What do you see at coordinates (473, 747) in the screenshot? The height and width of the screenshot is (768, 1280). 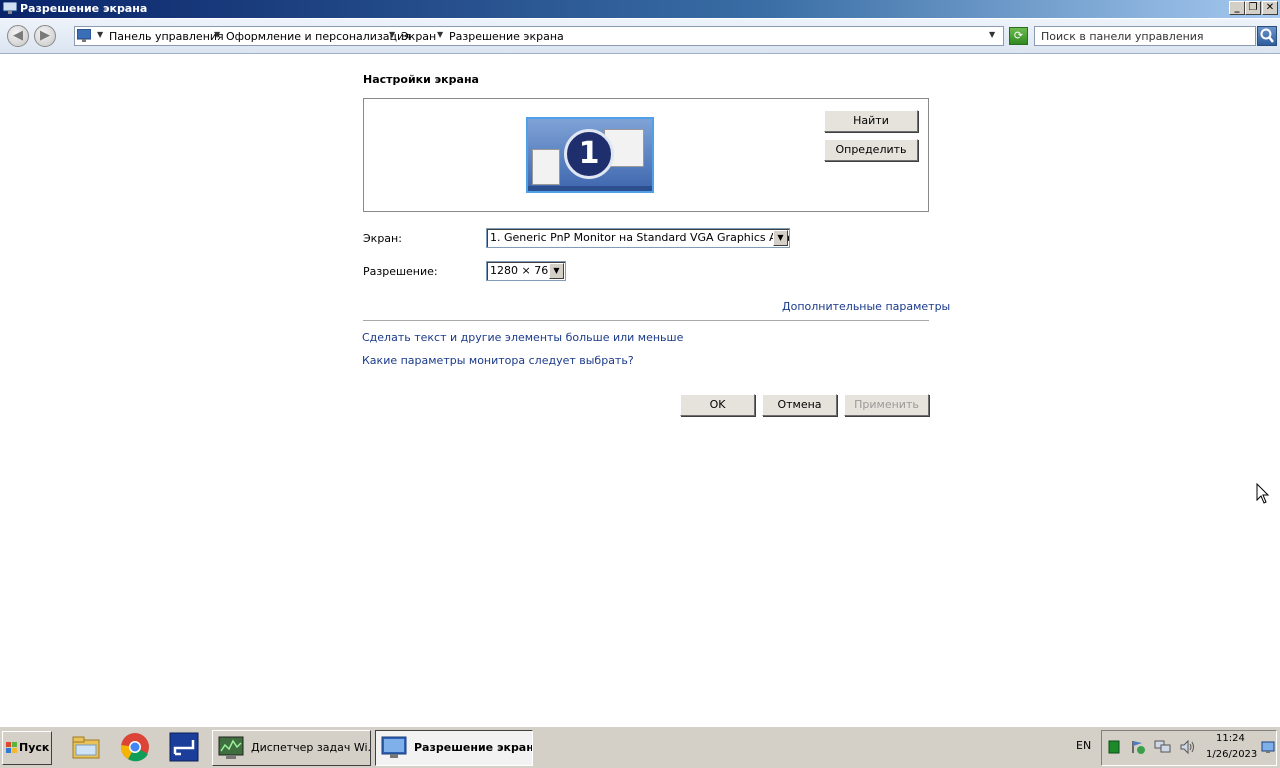 I see `taskbar-screen-resolution-label: Разрешение экрана` at bounding box center [473, 747].